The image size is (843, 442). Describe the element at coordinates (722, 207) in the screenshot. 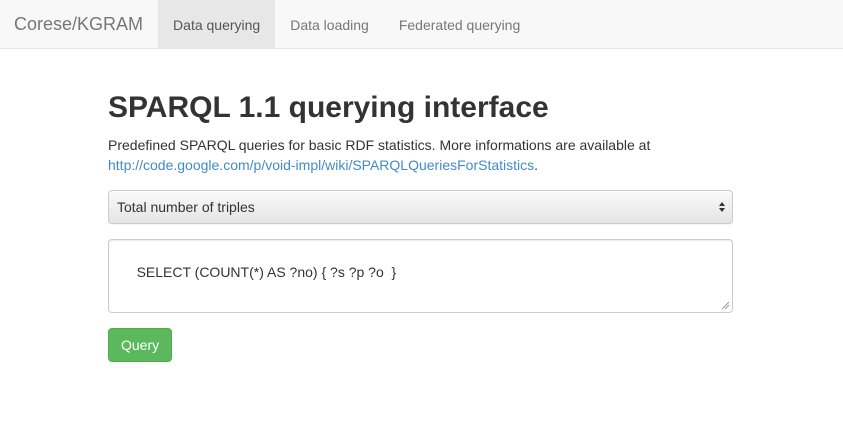

I see `select-arrows-icon` at that location.